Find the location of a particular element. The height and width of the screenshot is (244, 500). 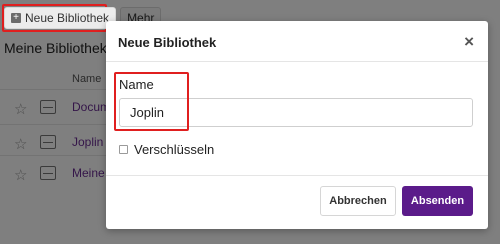

encrypt-option: Verschlüsseln is located at coordinates (166, 149).